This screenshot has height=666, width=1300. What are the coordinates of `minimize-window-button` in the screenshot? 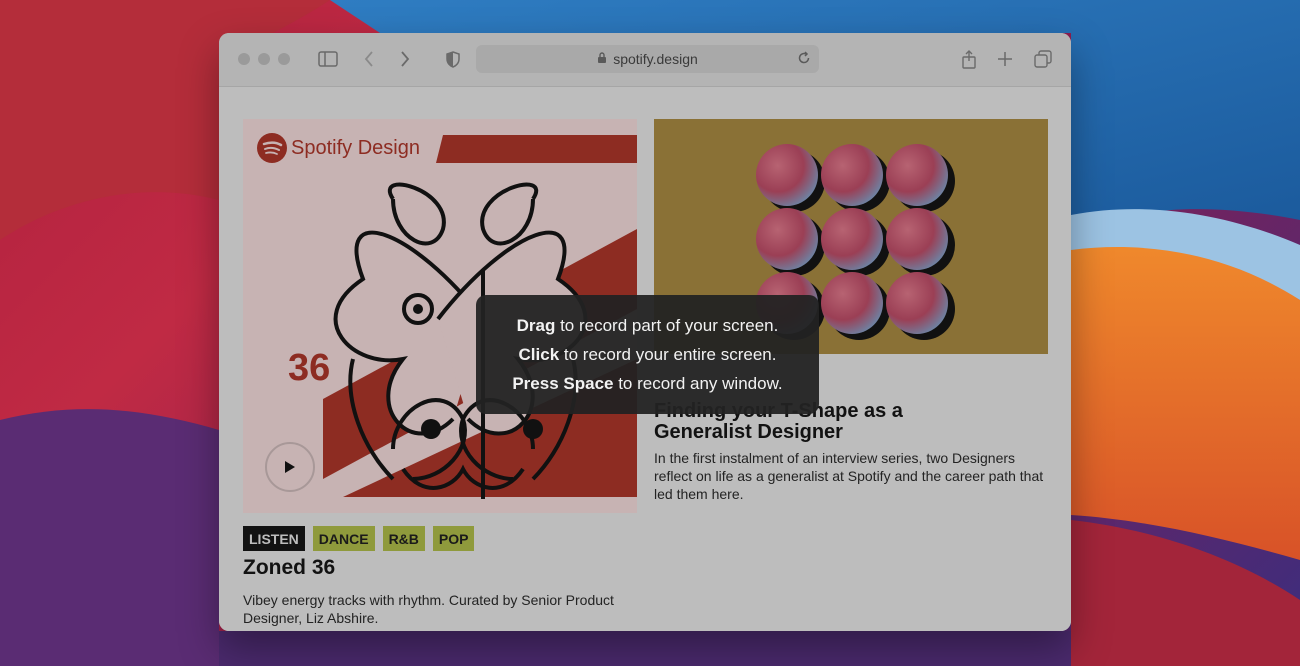 It's located at (264, 59).